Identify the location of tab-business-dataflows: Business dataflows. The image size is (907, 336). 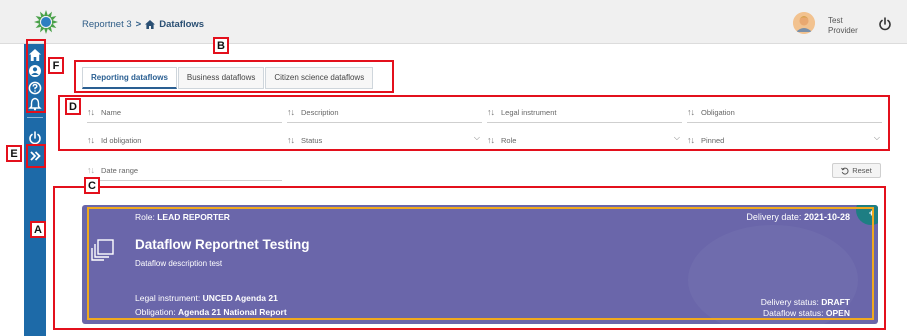
(221, 78).